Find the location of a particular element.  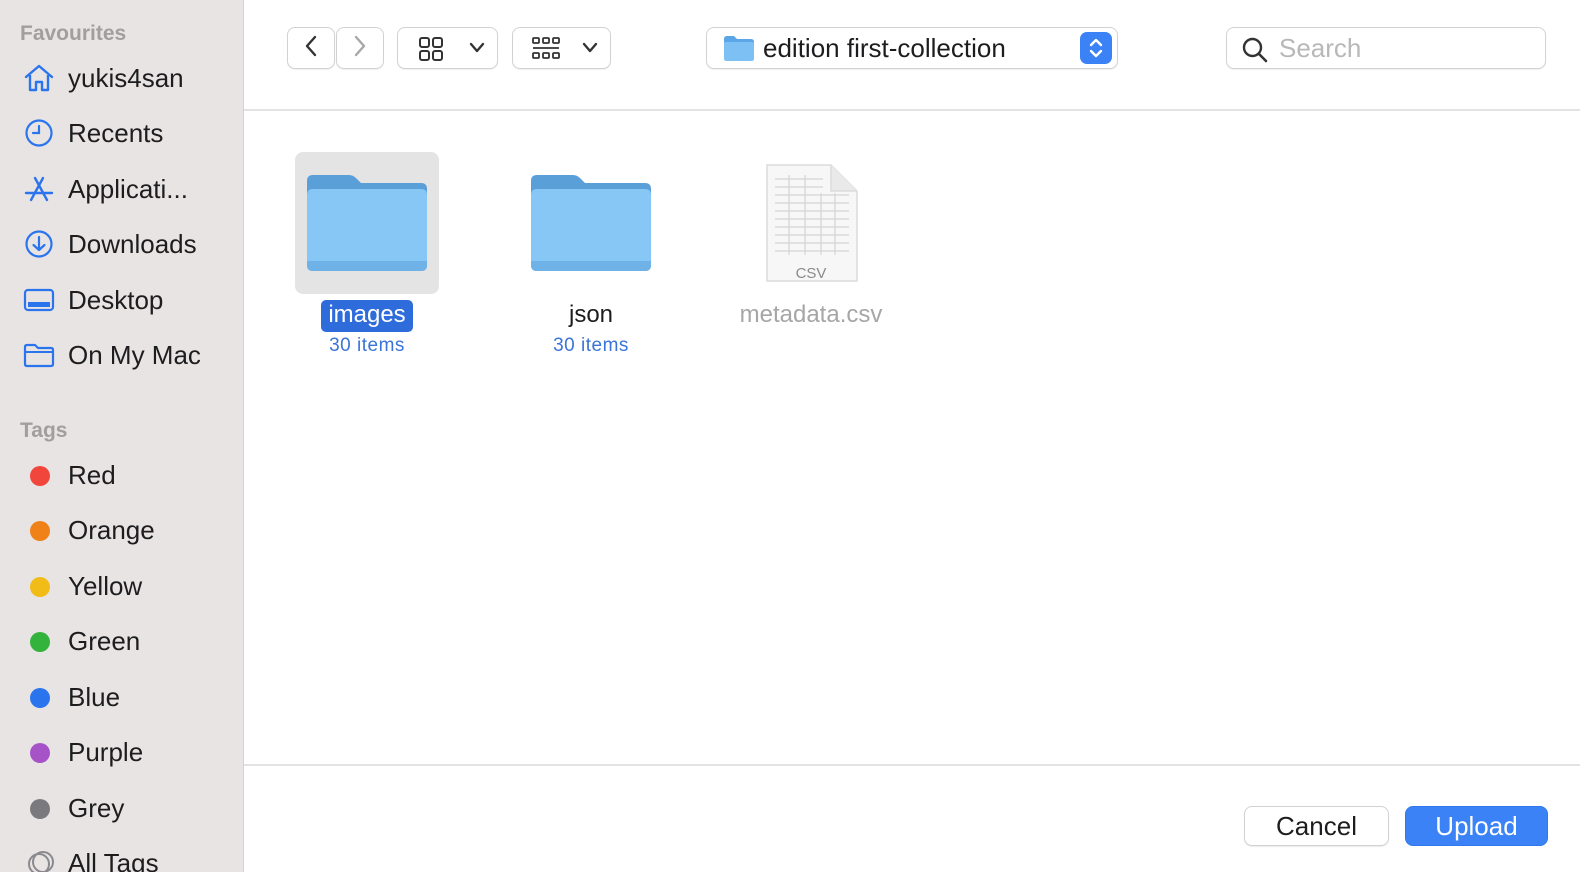

sidebar-item-label: Grey is located at coordinates (96, 807).